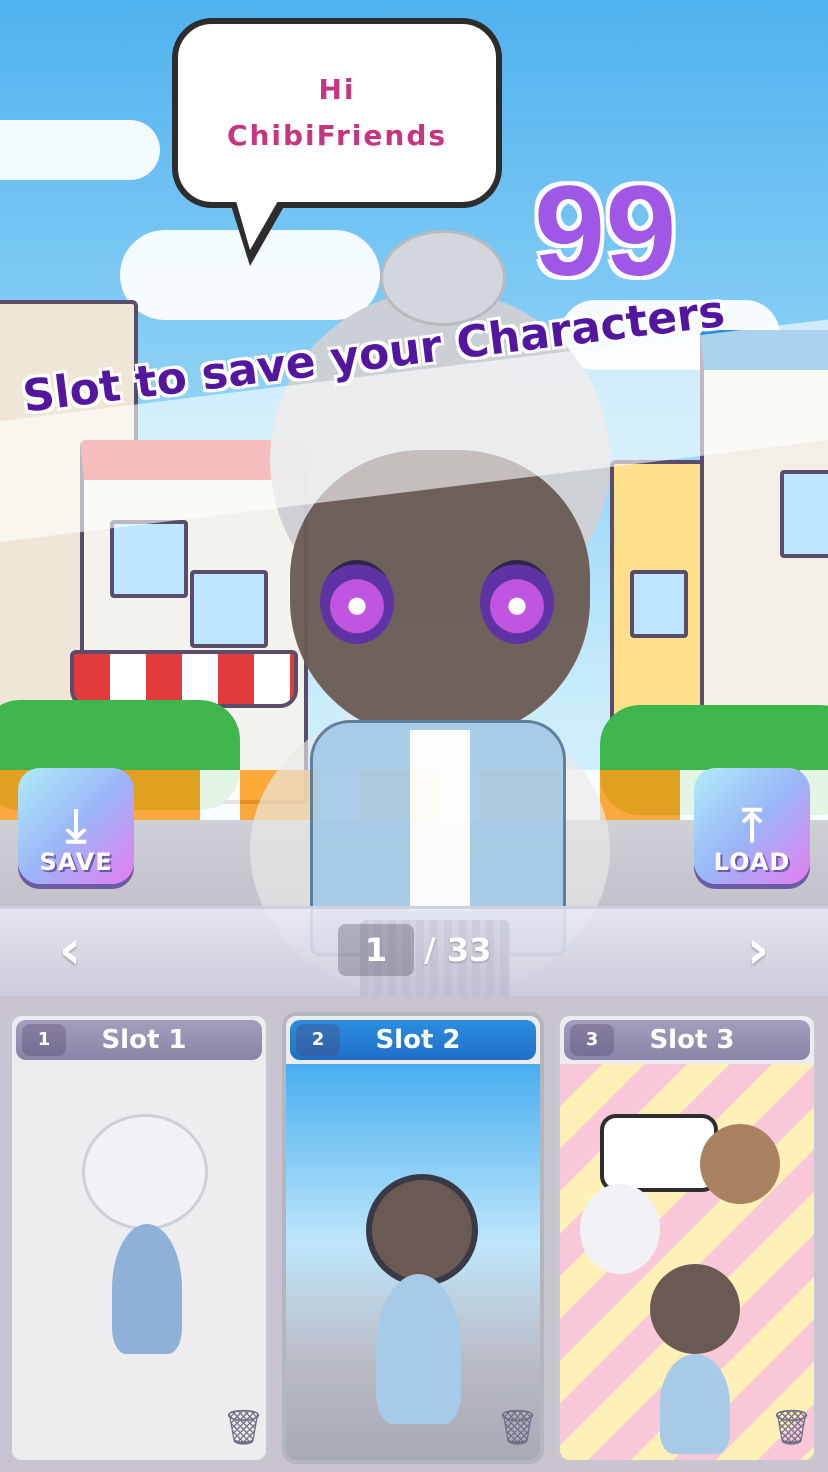  I want to click on slot-title: Slot 3, so click(692, 1040).